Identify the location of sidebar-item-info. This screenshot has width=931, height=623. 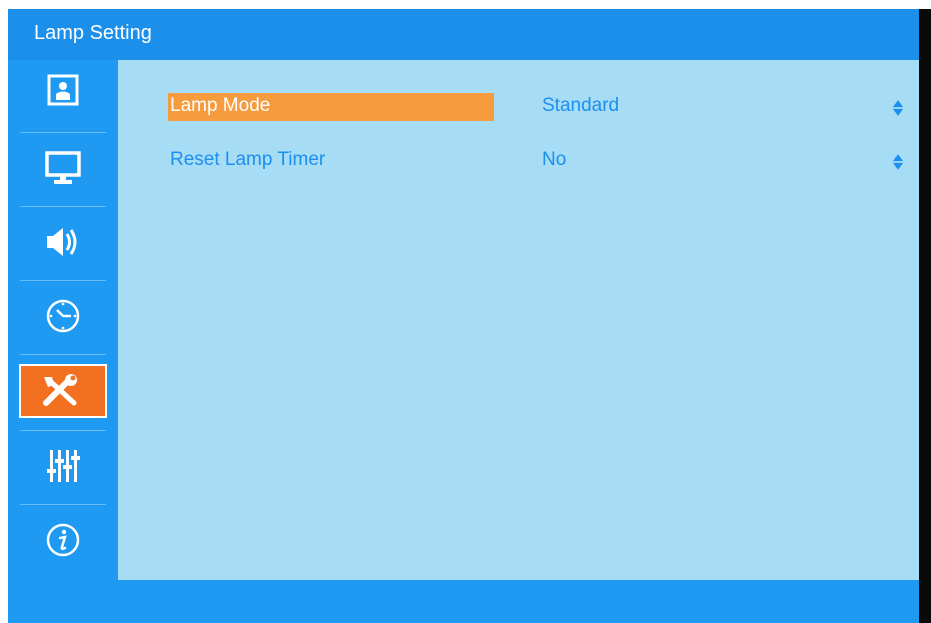
(63, 540).